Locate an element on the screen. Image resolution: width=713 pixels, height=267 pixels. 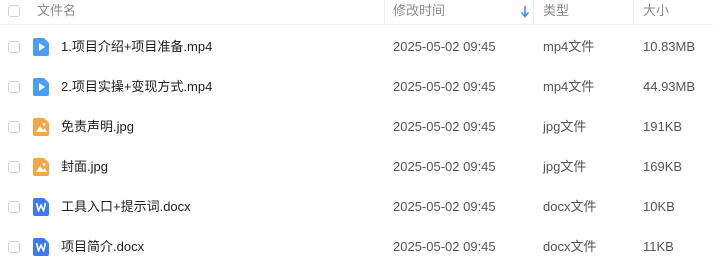
column-header-size: 大小 is located at coordinates (656, 12).